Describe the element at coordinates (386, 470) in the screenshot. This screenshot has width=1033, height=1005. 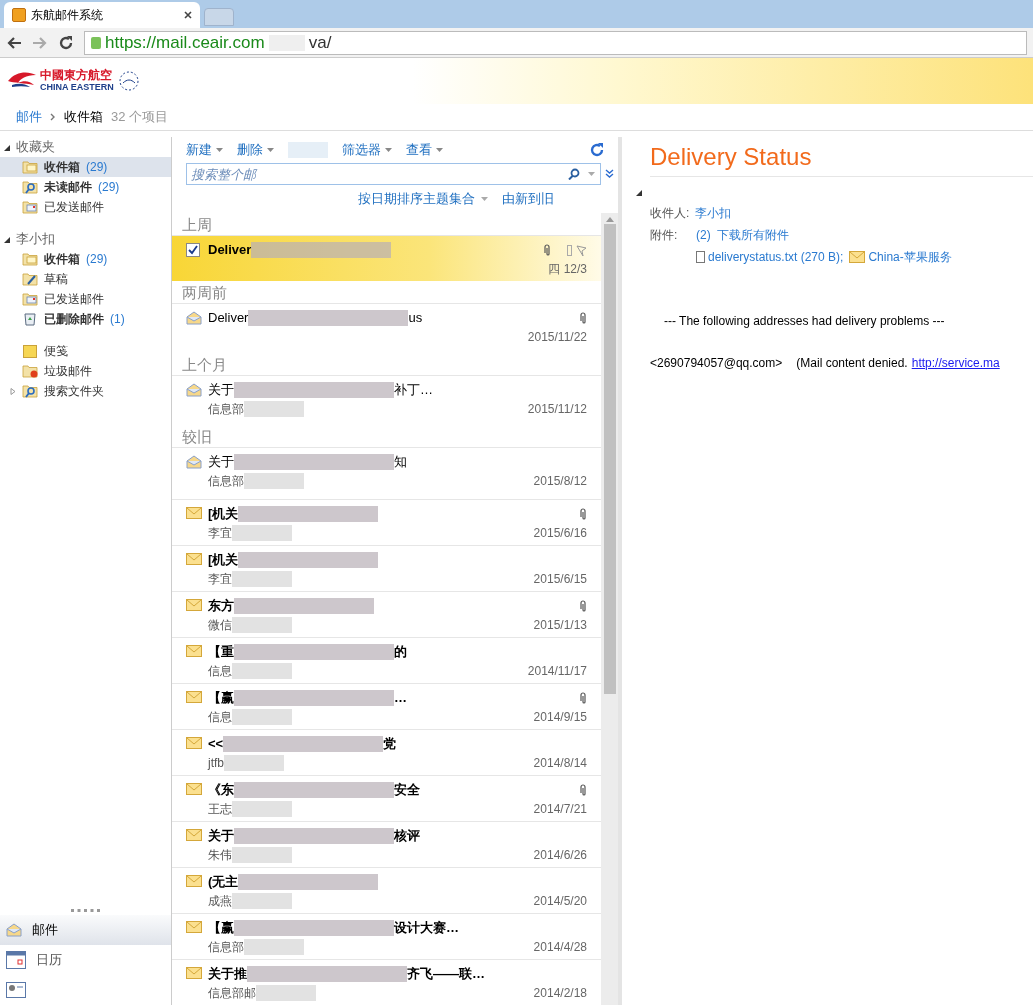
I see `message-row: 关于 知 信息部 2015/8/12` at that location.